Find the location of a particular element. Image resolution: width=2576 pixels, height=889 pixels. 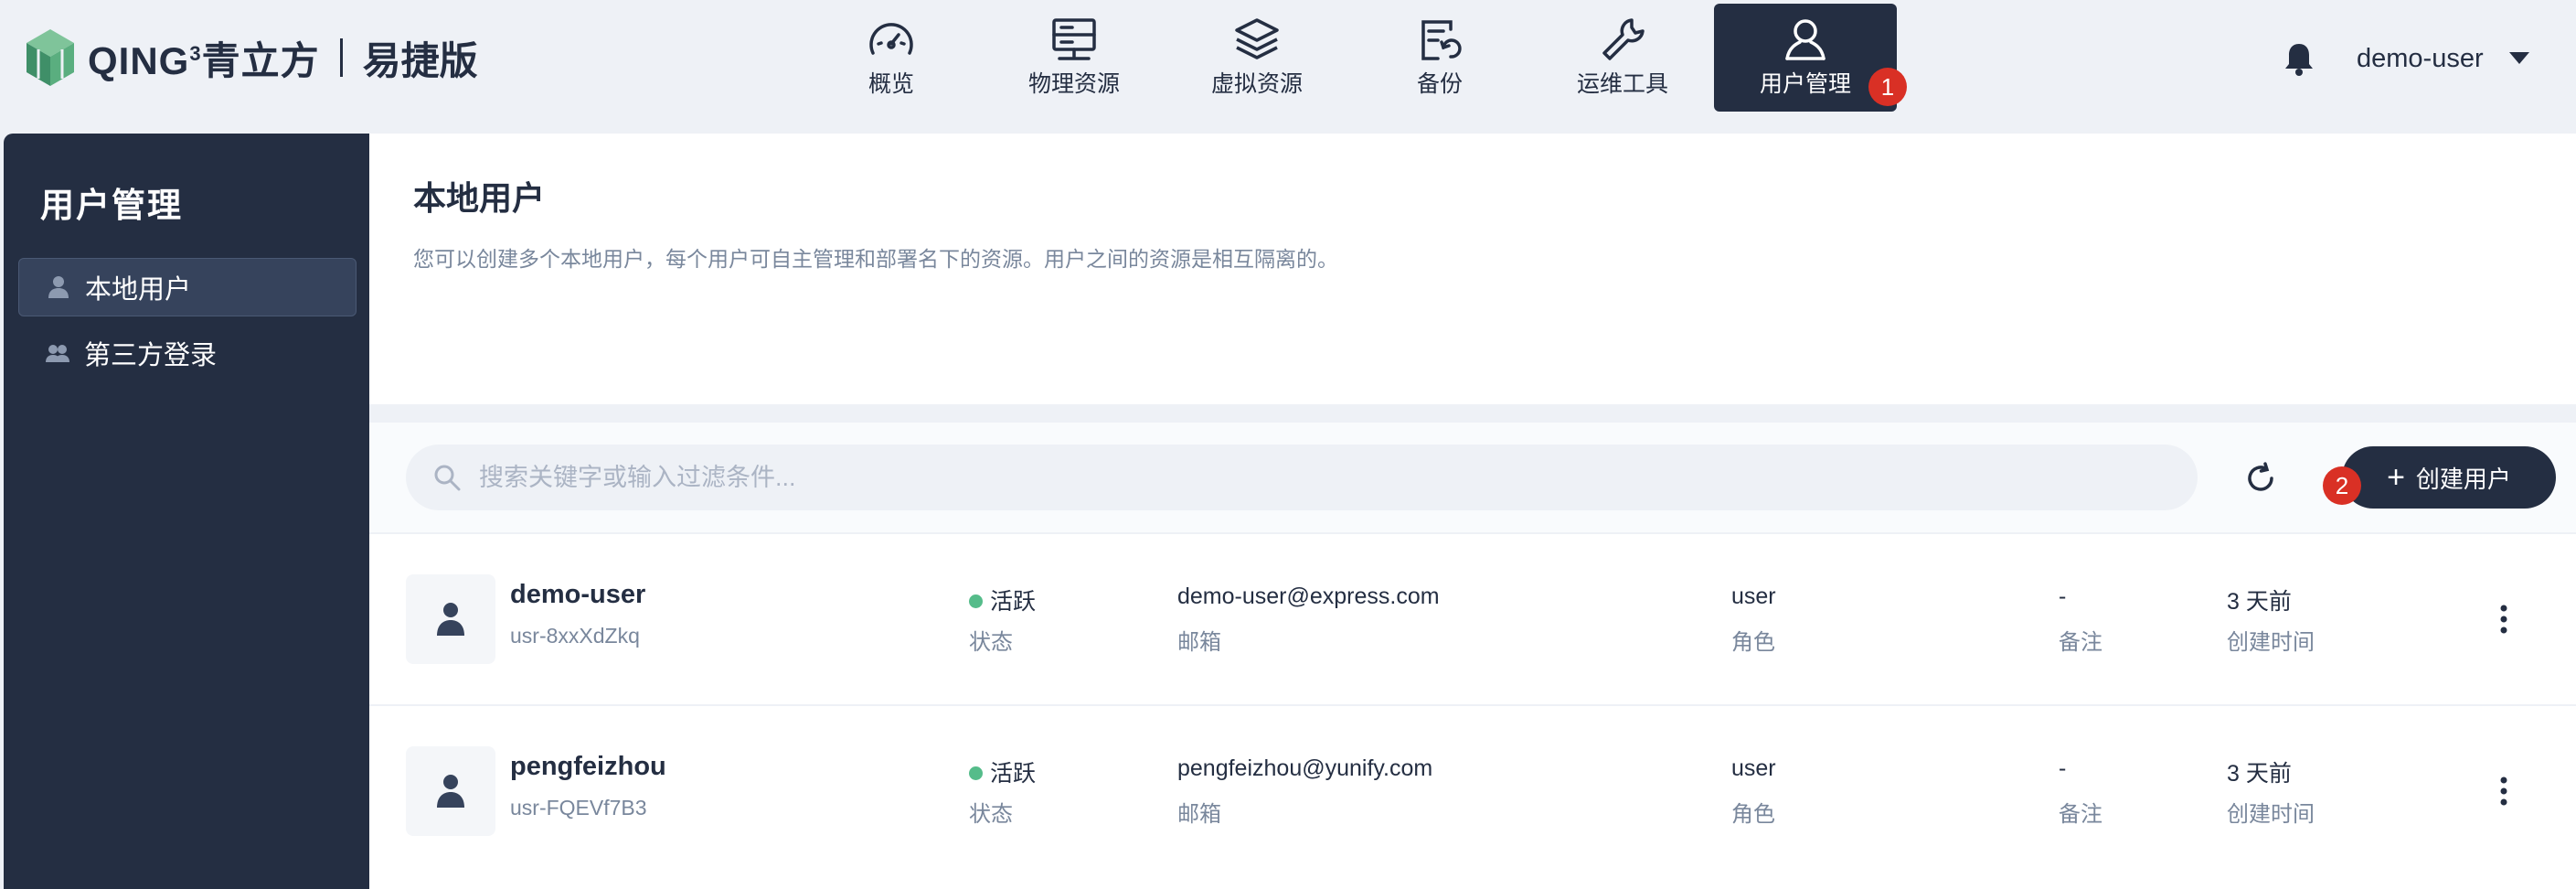

create-user-button: + 创建用户 is located at coordinates (2449, 478).